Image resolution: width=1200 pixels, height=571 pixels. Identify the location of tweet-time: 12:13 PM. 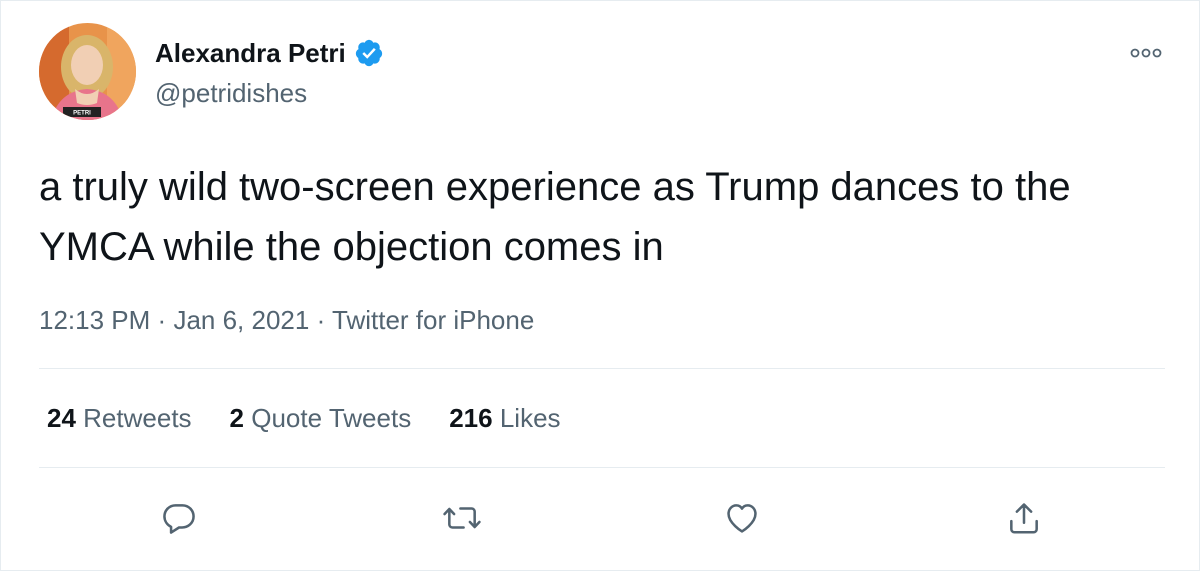
(94, 320).